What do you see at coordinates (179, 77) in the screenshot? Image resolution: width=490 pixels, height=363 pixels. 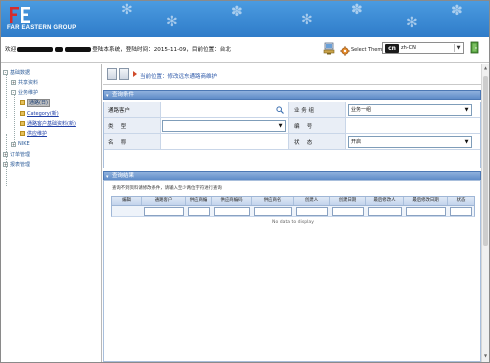 I see `breadcrumb: 当前位置：修改远东通路商维护` at bounding box center [179, 77].